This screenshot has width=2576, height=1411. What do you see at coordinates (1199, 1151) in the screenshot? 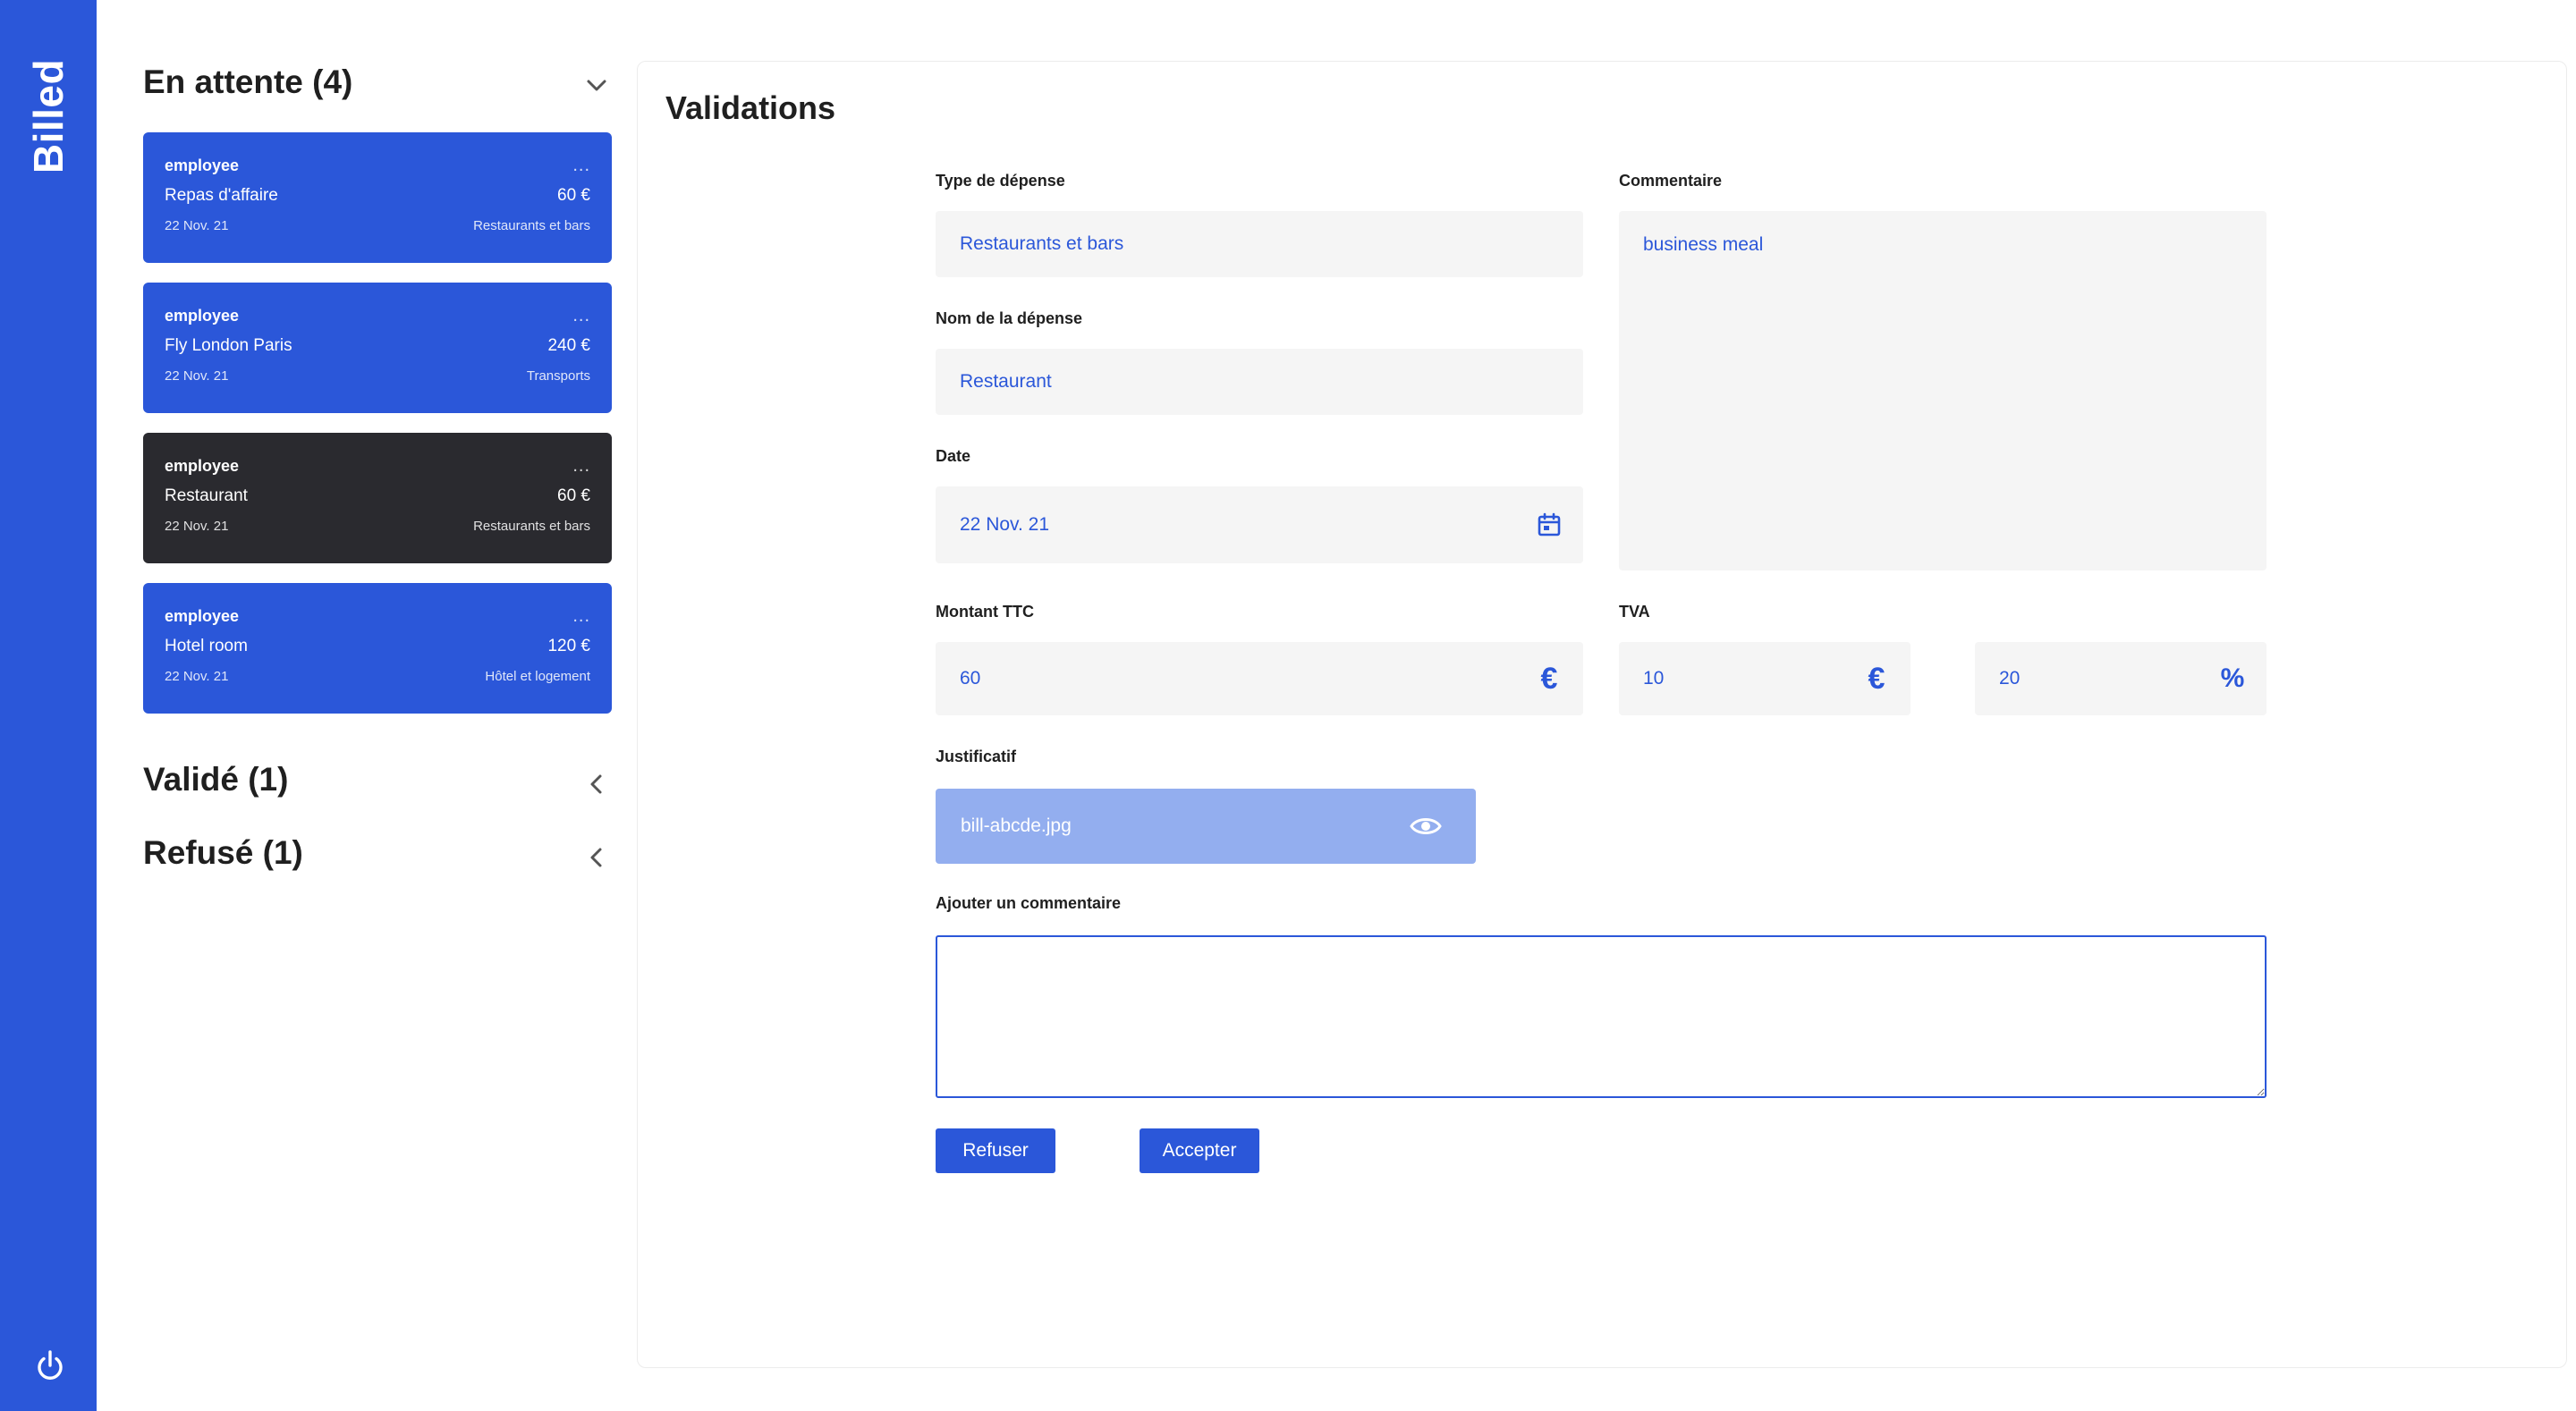
I see `accept-button: Accepter` at bounding box center [1199, 1151].